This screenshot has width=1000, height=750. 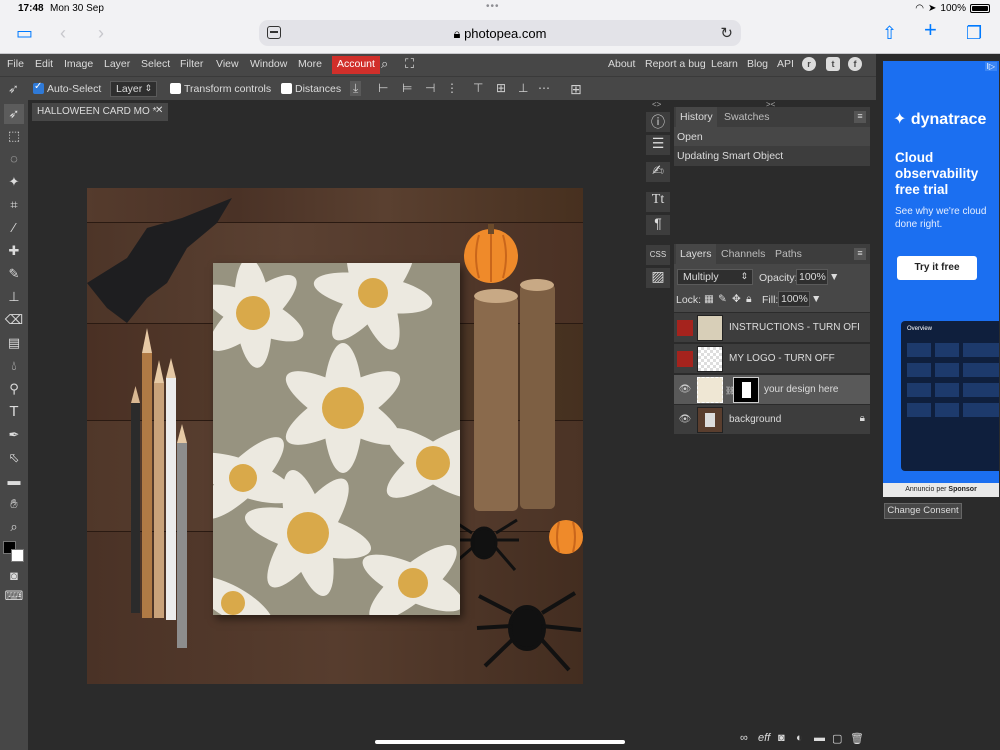 What do you see at coordinates (696, 254) in the screenshot?
I see `tab-layers: Layers` at bounding box center [696, 254].